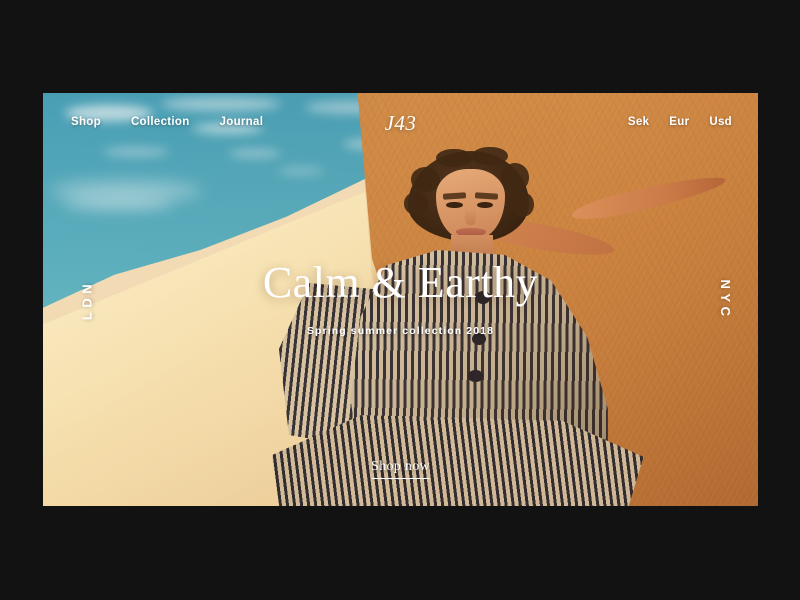 The width and height of the screenshot is (800, 600). Describe the element at coordinates (638, 122) in the screenshot. I see `currency-option-sek: Sek` at that location.